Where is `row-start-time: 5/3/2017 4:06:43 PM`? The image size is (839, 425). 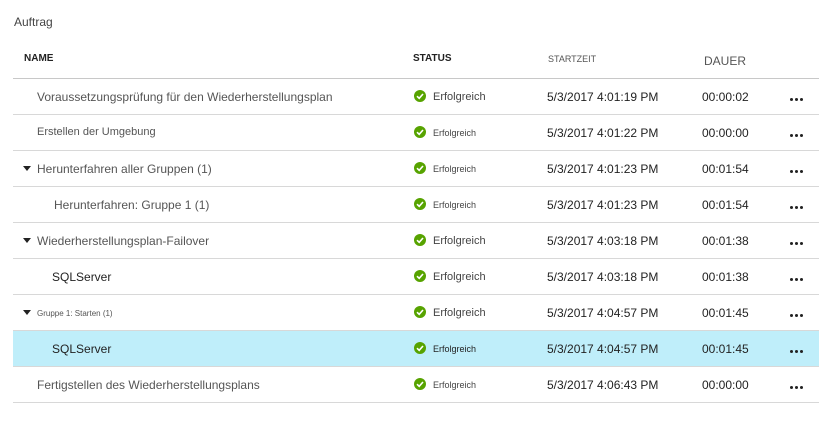 row-start-time: 5/3/2017 4:06:43 PM is located at coordinates (603, 385).